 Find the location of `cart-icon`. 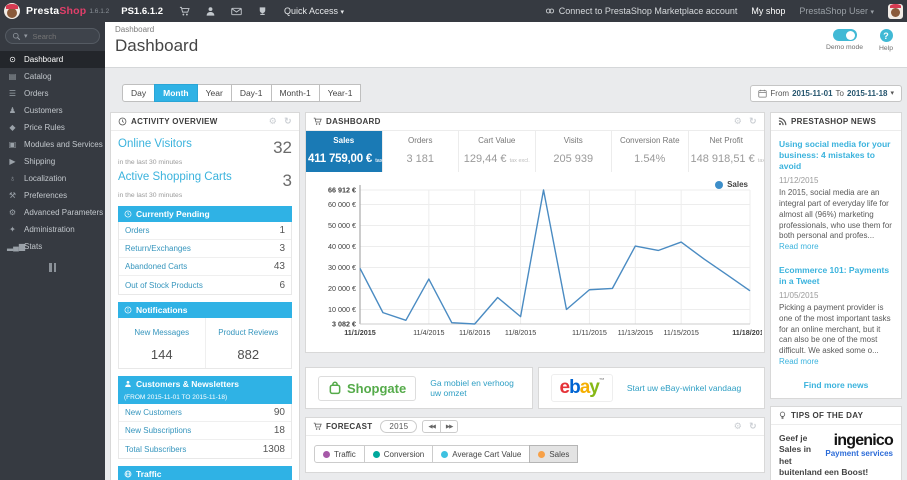

cart-icon is located at coordinates (184, 11).